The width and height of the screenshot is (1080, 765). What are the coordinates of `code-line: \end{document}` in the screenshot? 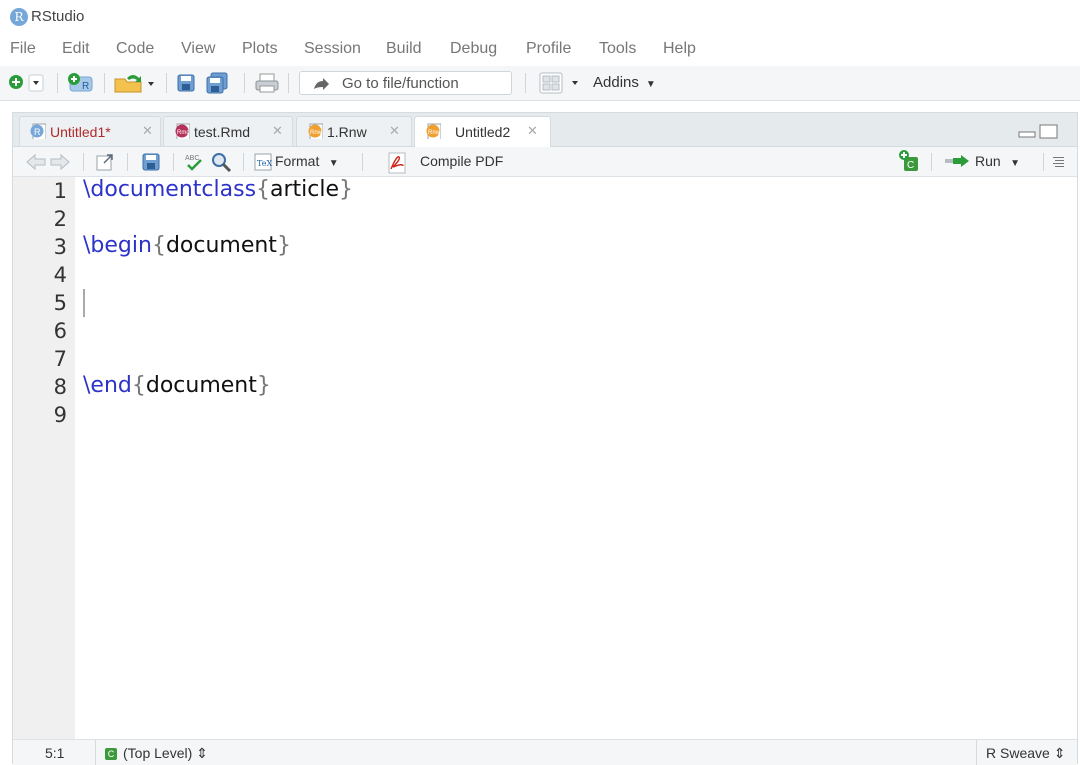 It's located at (177, 385).